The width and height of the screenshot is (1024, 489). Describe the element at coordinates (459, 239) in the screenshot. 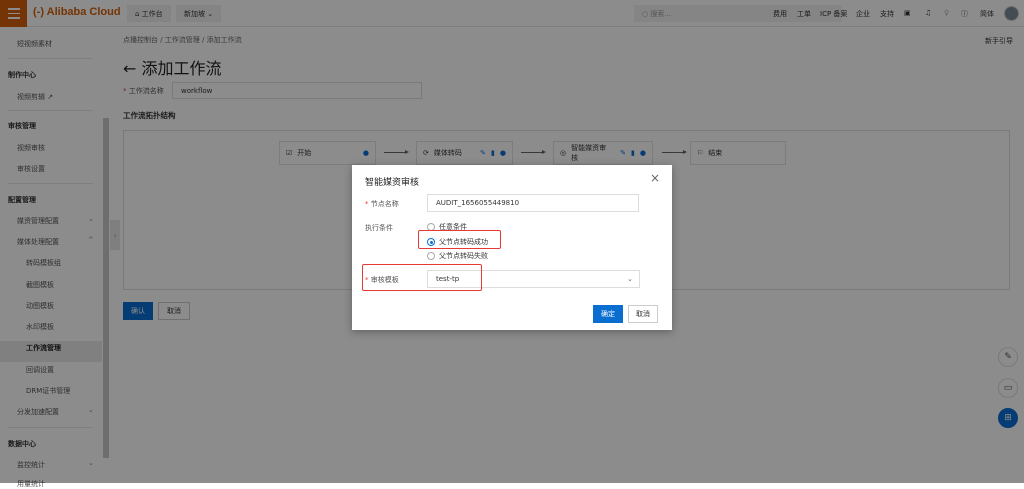

I see `highlight-box-condition` at that location.